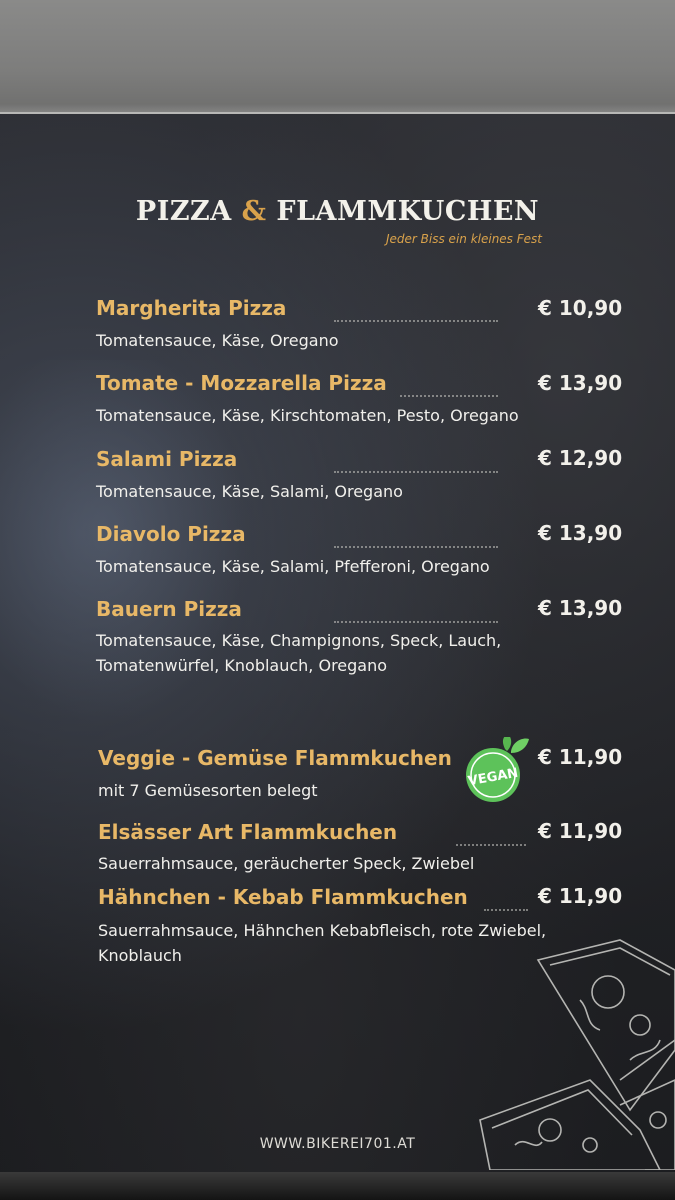 Image resolution: width=675 pixels, height=1200 pixels. Describe the element at coordinates (191, 308) in the screenshot. I see `item-name: Margherita Pizza` at that location.